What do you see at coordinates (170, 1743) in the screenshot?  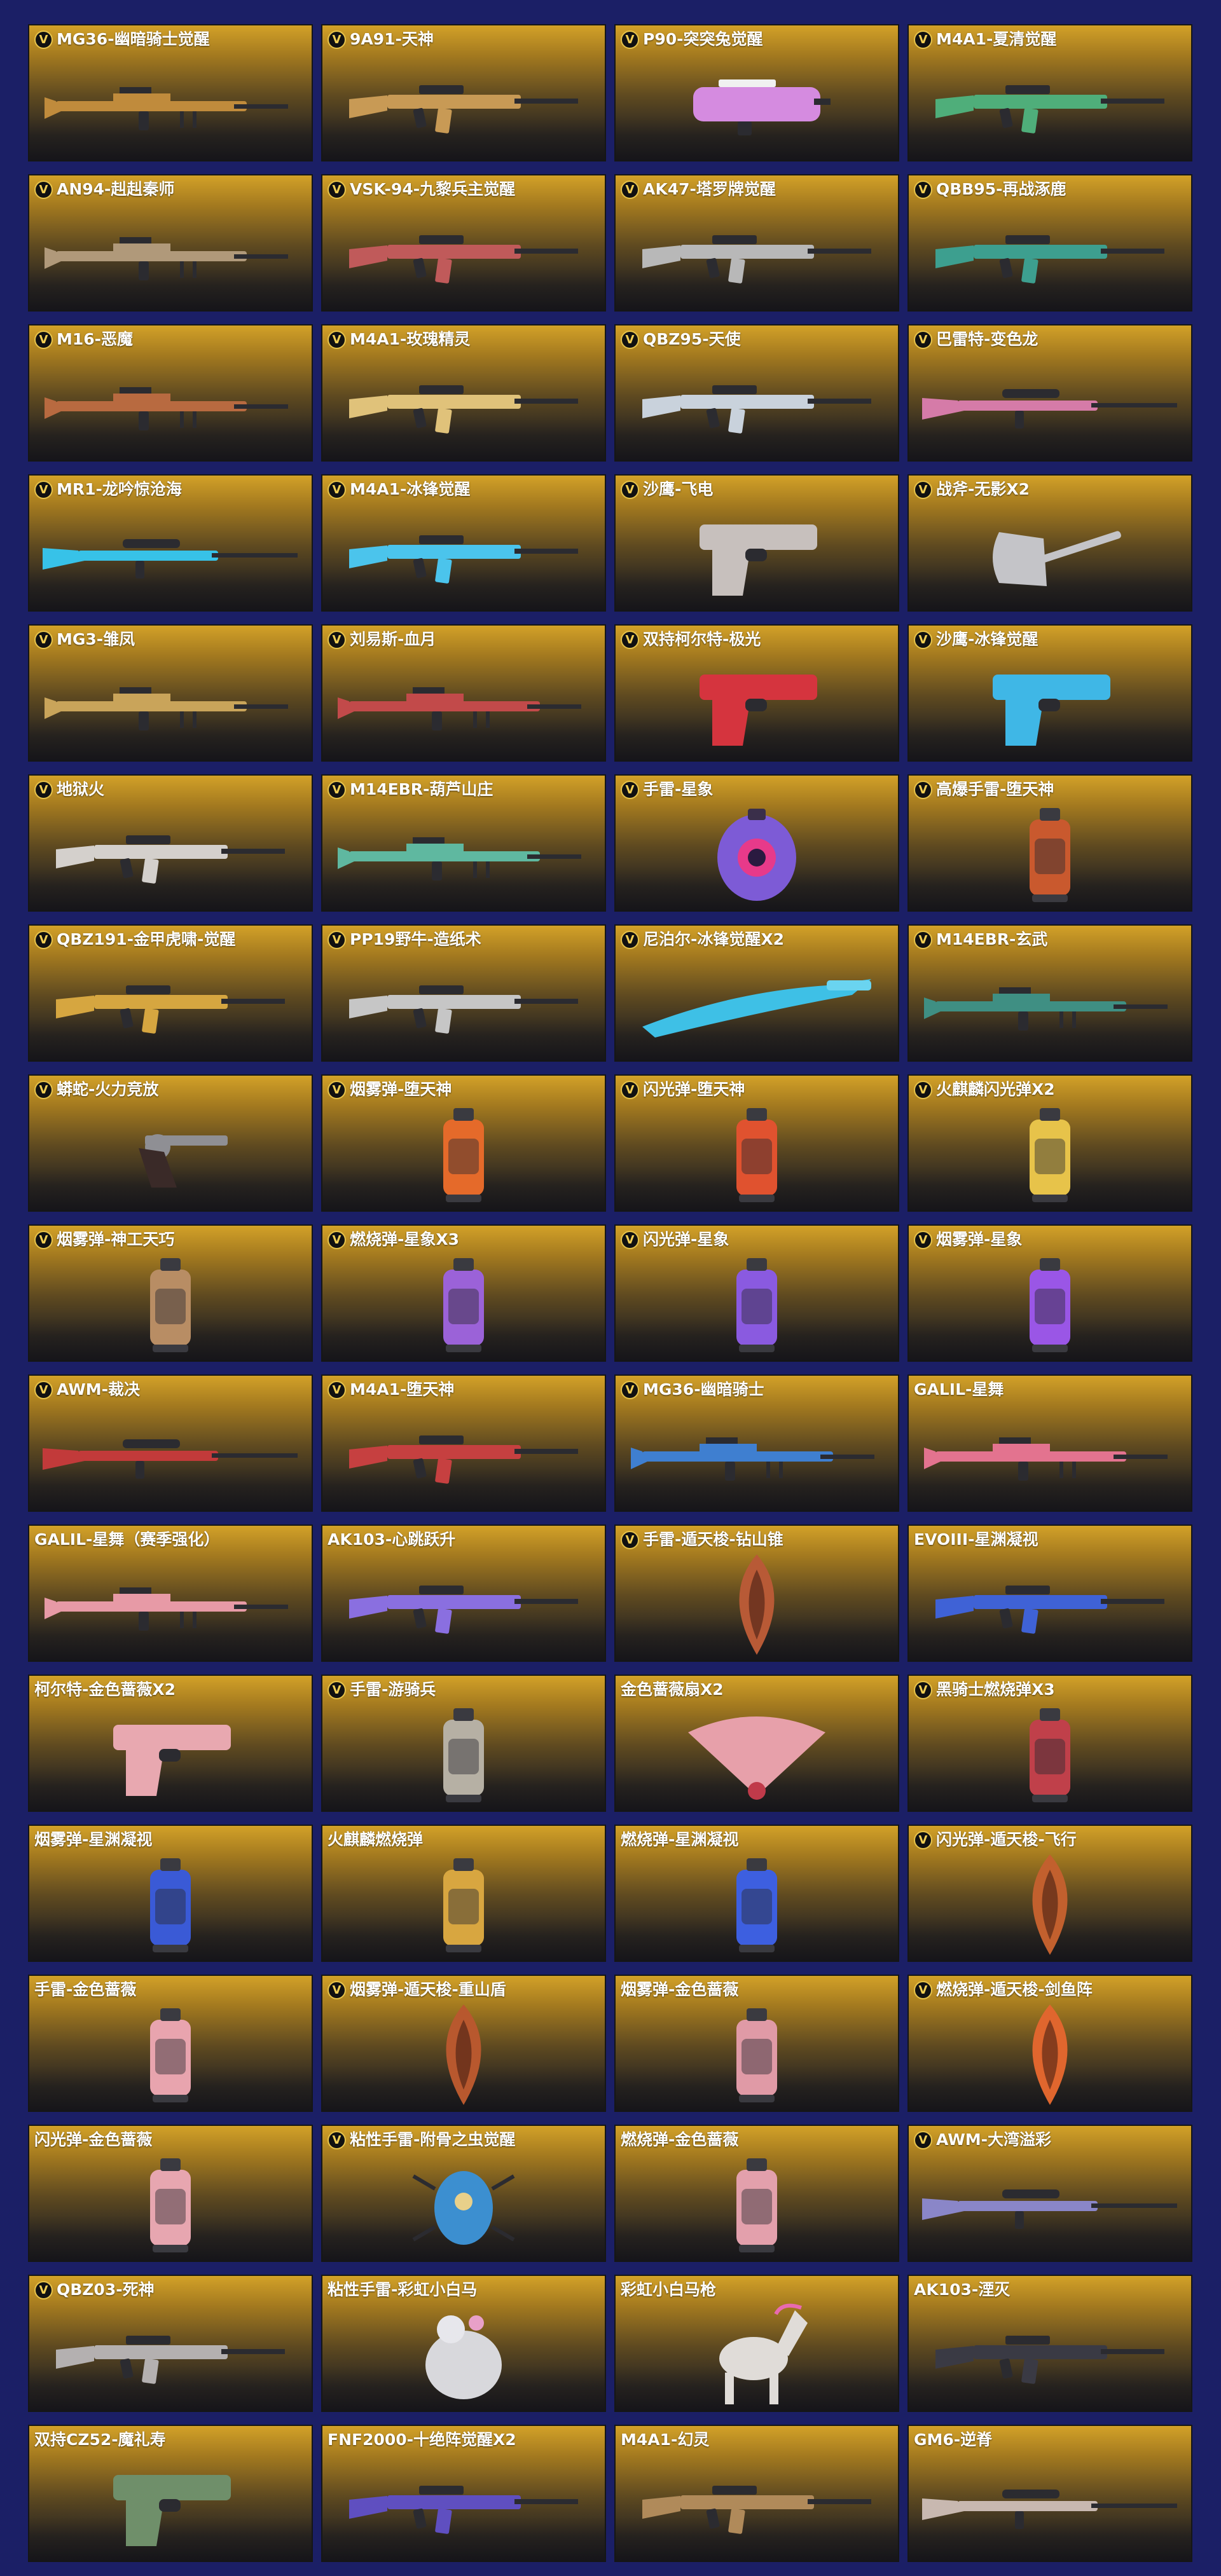 I see `item-card: 柯尔特-金色蔷薇X2` at bounding box center [170, 1743].